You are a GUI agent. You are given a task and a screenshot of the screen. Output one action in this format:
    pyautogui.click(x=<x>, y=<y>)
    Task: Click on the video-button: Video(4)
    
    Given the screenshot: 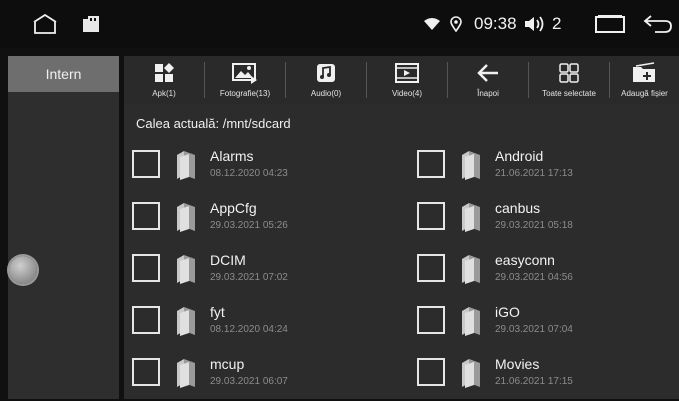 What is the action you would take?
    pyautogui.click(x=407, y=80)
    